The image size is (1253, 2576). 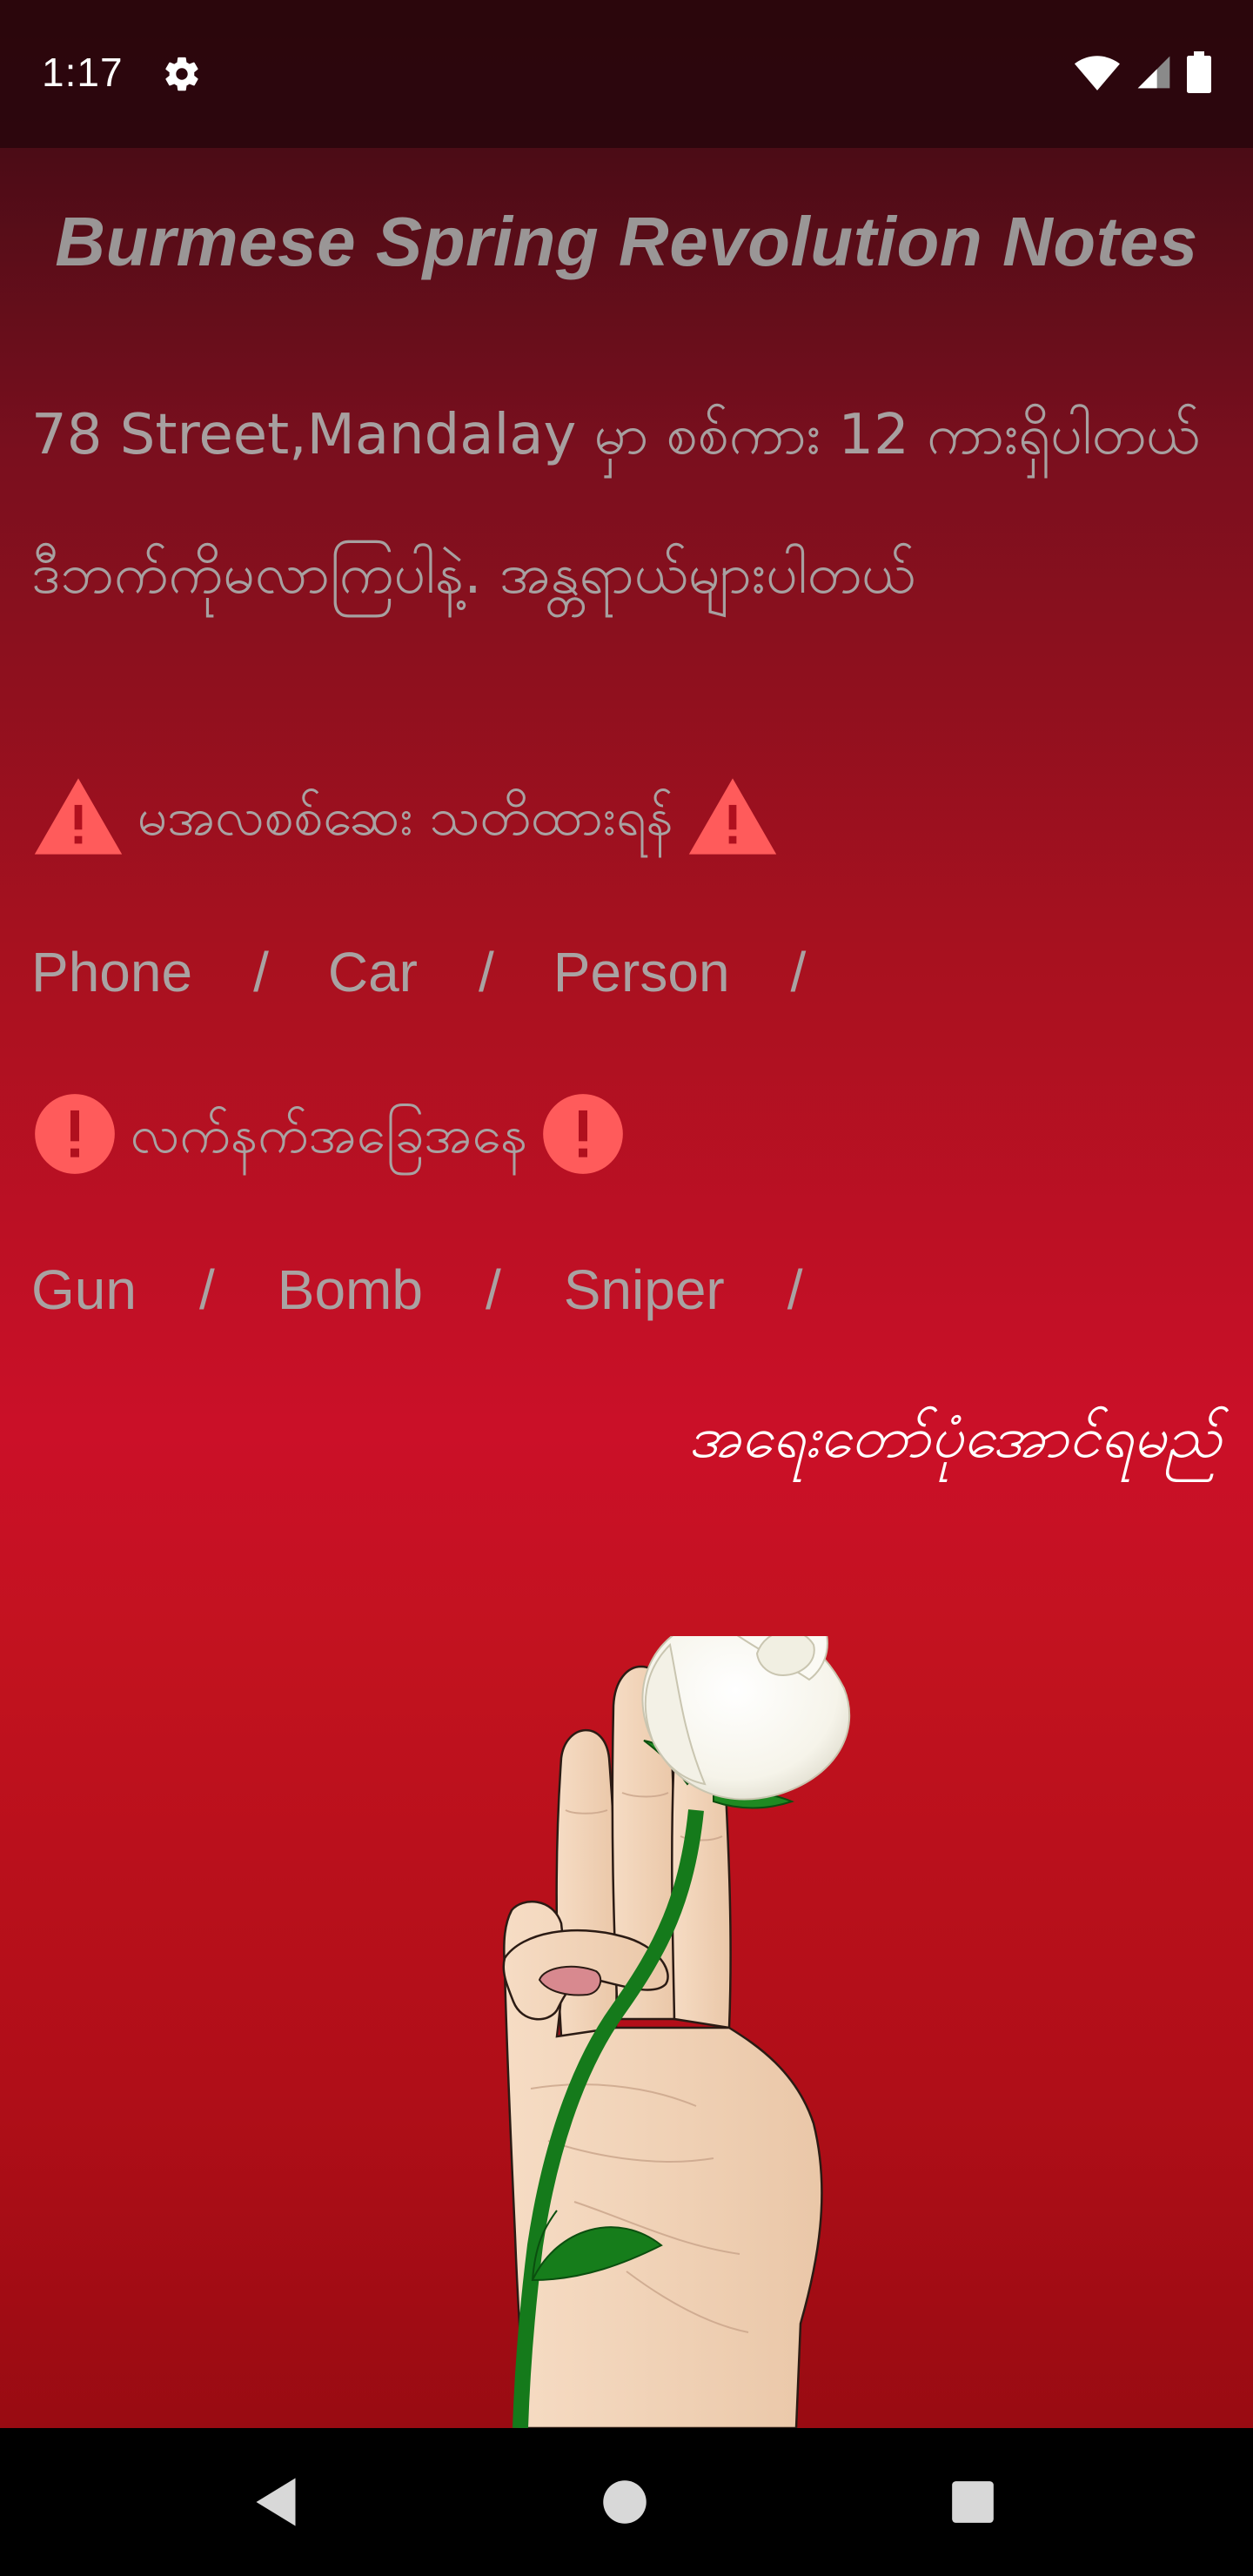 What do you see at coordinates (372, 972) in the screenshot?
I see `tag-label: Car` at bounding box center [372, 972].